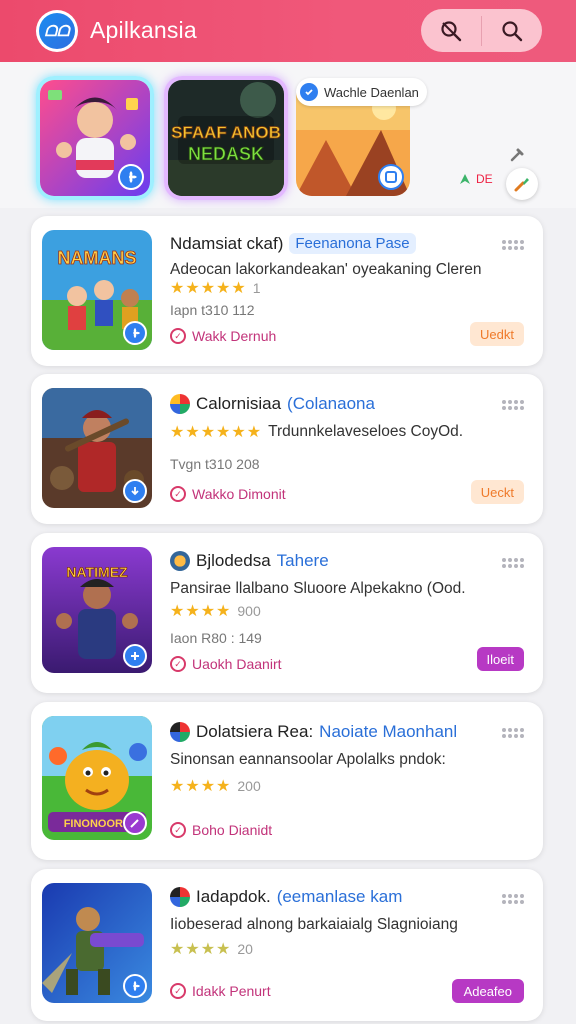  I want to click on rating-count: 20, so click(245, 949).